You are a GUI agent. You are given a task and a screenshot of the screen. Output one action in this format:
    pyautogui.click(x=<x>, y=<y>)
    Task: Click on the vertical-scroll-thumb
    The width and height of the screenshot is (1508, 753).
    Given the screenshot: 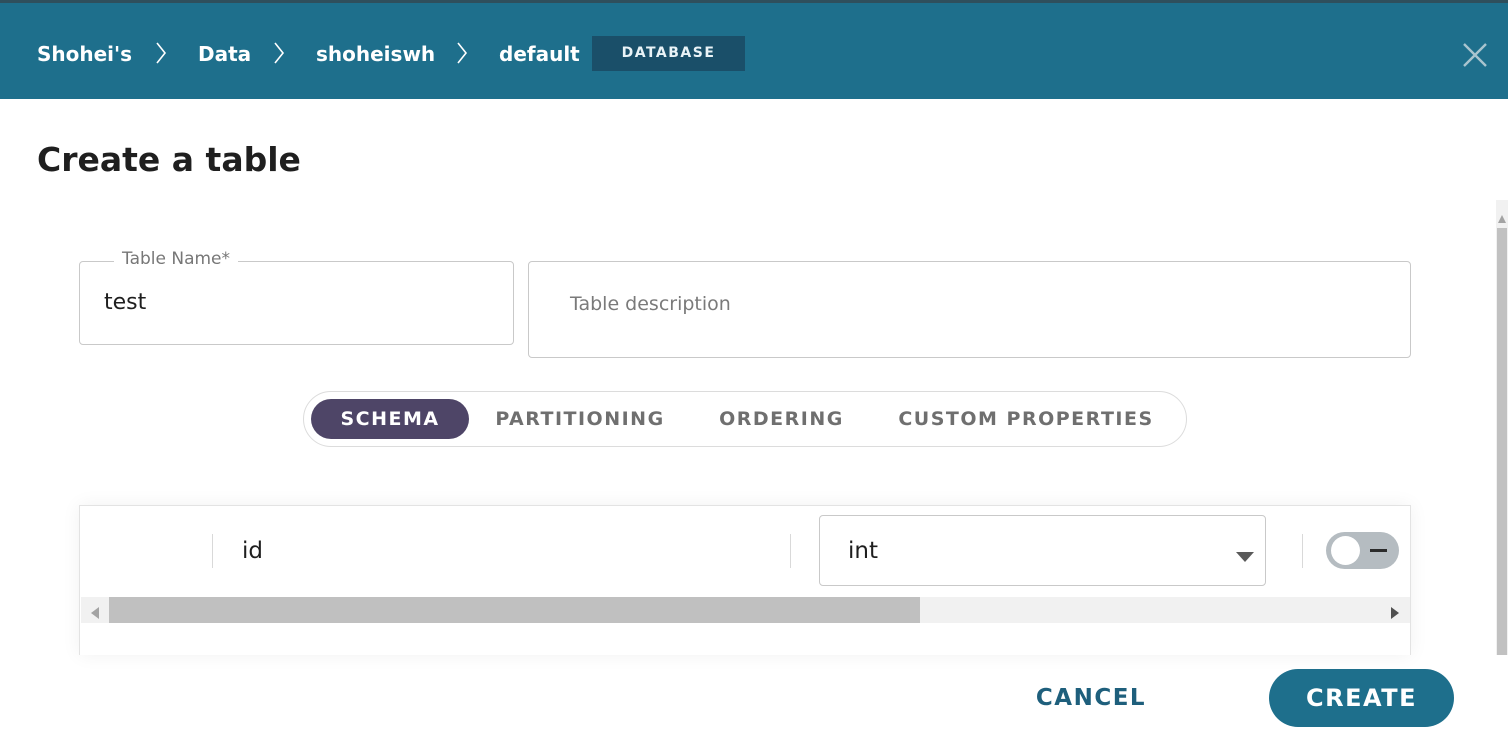 What is the action you would take?
    pyautogui.click(x=1502, y=441)
    